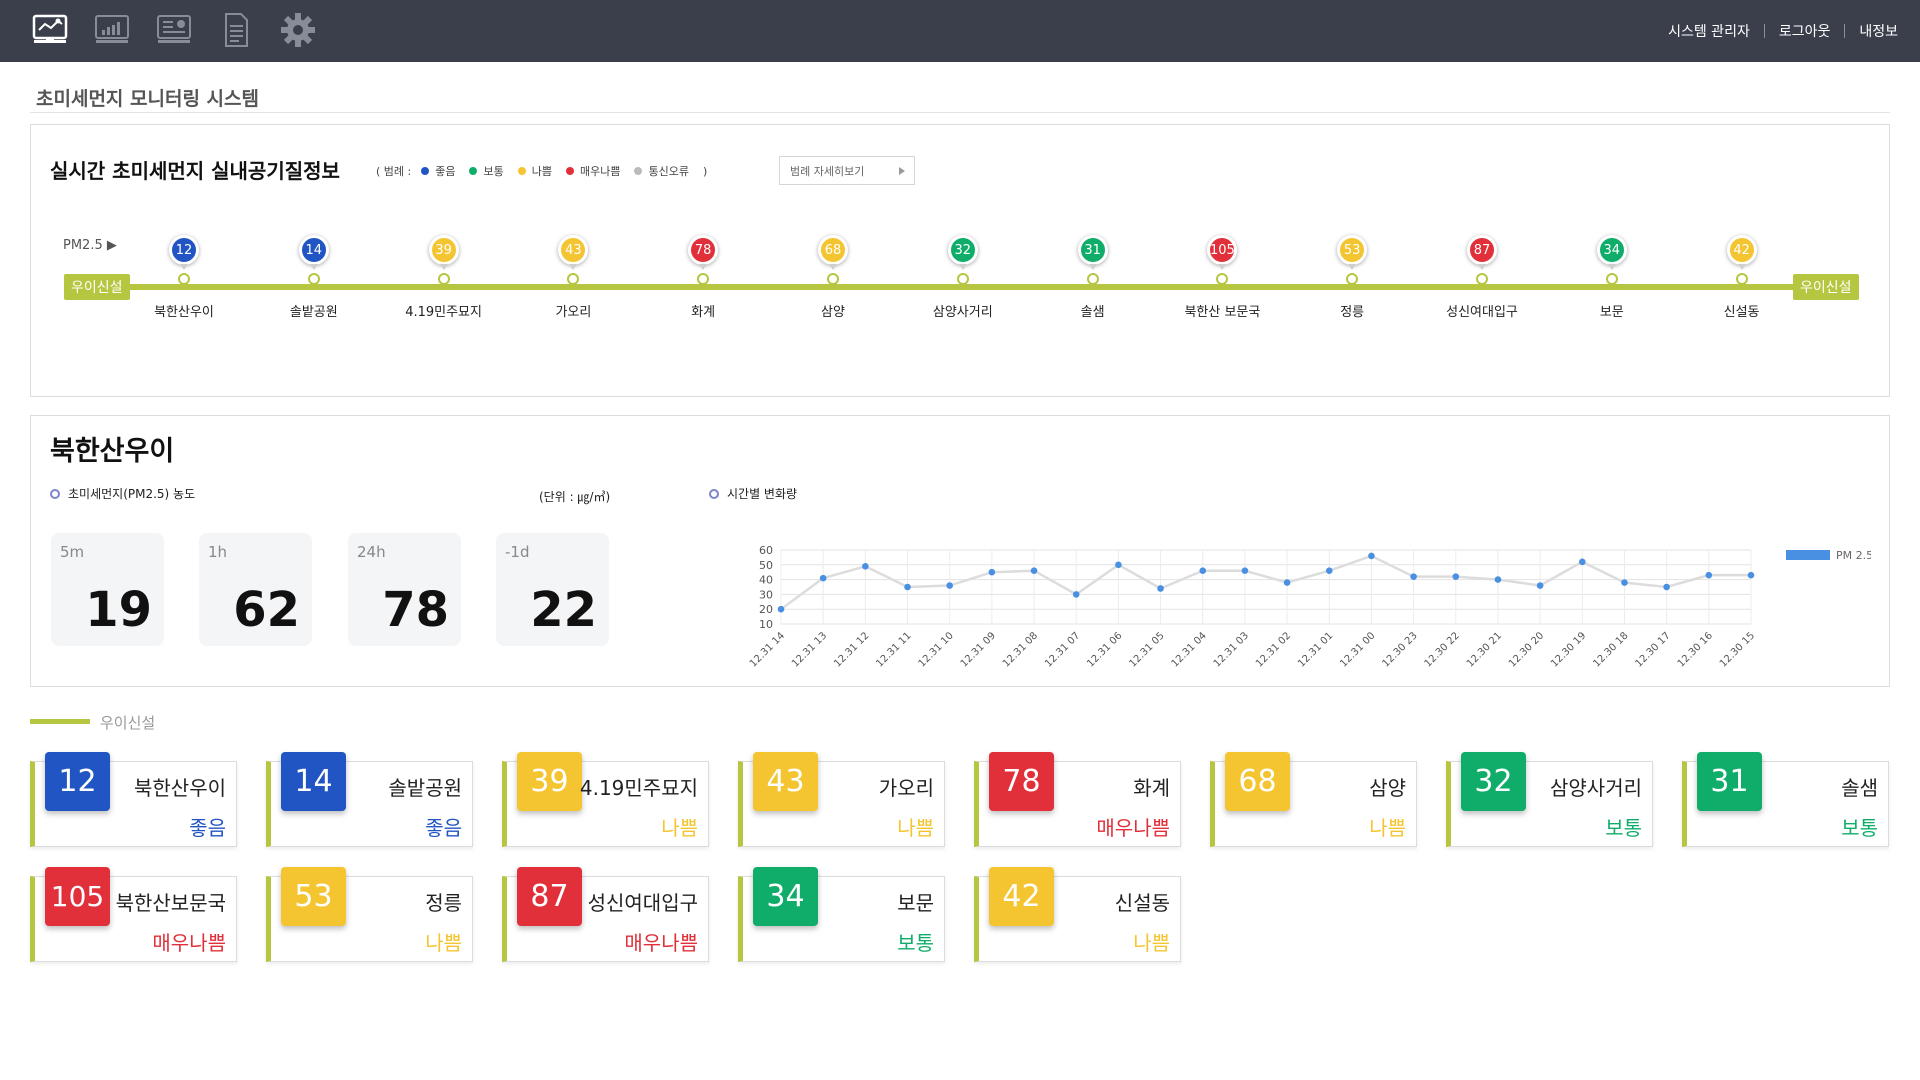 The width and height of the screenshot is (1920, 1080). I want to click on station-marker: 34 보문, so click(1612, 277).